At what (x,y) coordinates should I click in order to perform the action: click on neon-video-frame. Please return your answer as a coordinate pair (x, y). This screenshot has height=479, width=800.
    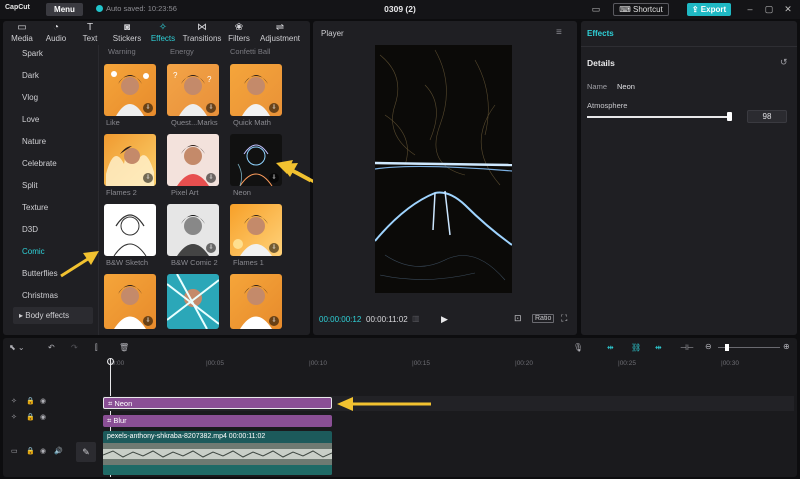
    Looking at the image, I should click on (443, 169).